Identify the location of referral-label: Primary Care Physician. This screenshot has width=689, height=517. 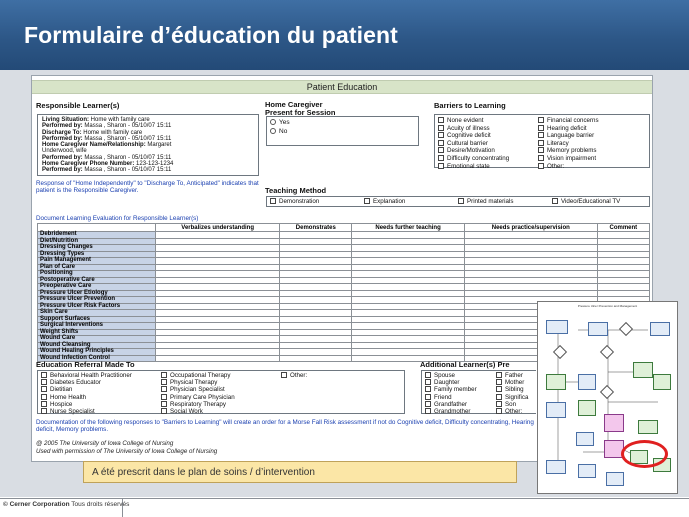
(202, 397).